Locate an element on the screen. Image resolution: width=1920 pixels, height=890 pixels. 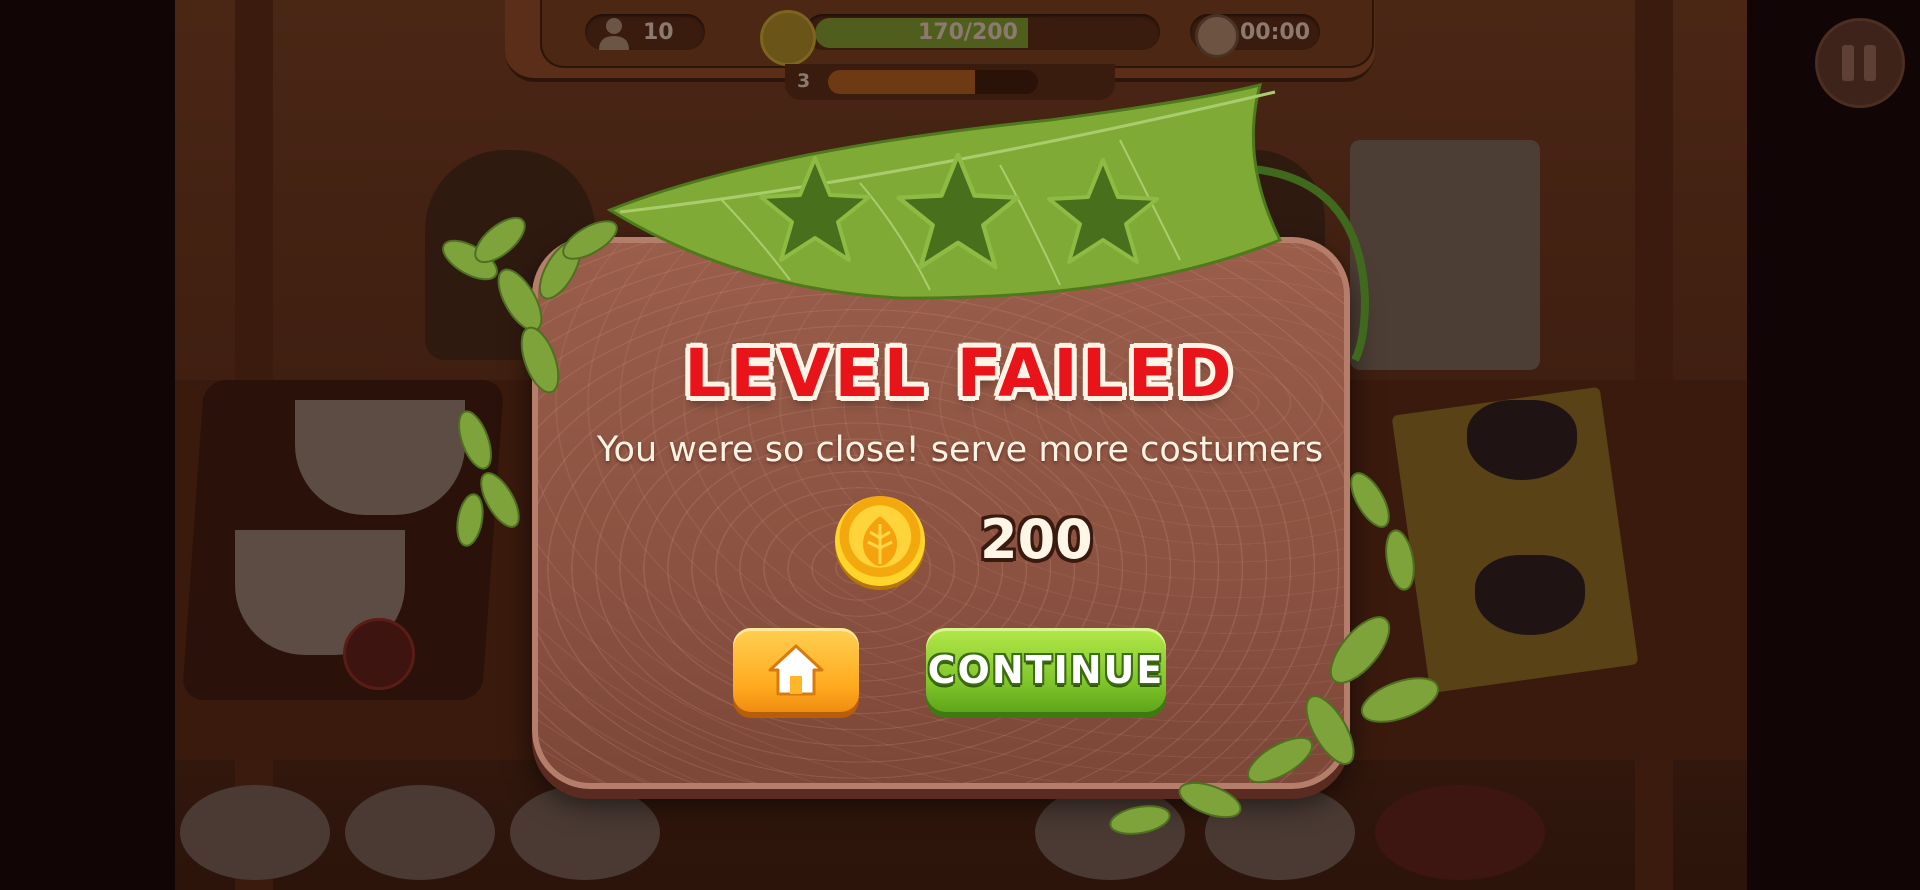
clock-icon is located at coordinates (1217, 36).